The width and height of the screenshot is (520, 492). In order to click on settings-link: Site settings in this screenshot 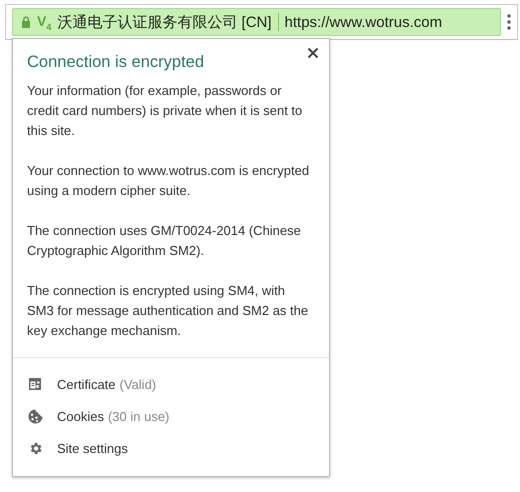, I will do `click(92, 448)`.